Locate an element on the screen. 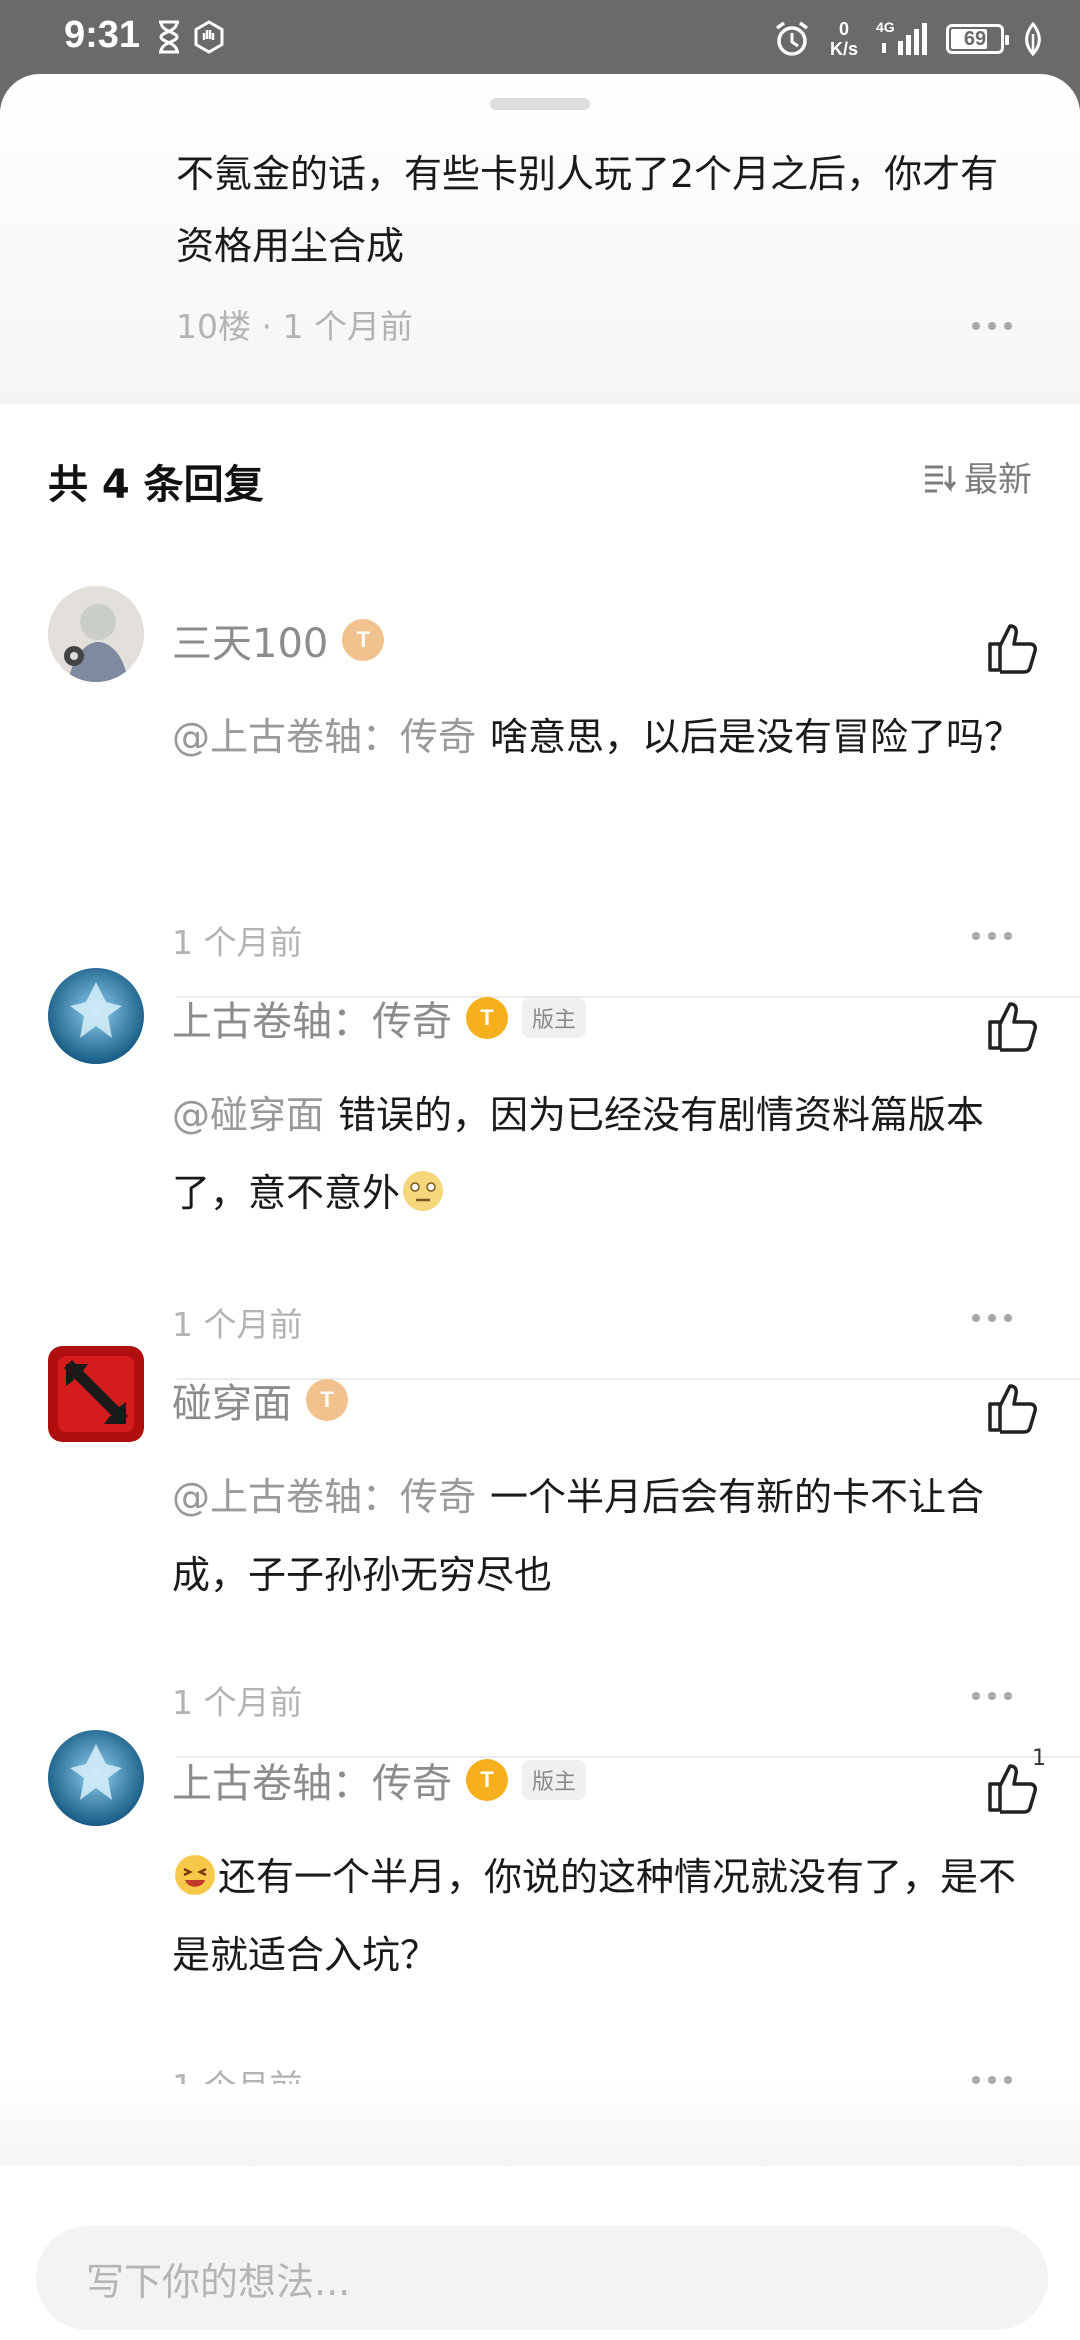  alarm-icon is located at coordinates (792, 38).